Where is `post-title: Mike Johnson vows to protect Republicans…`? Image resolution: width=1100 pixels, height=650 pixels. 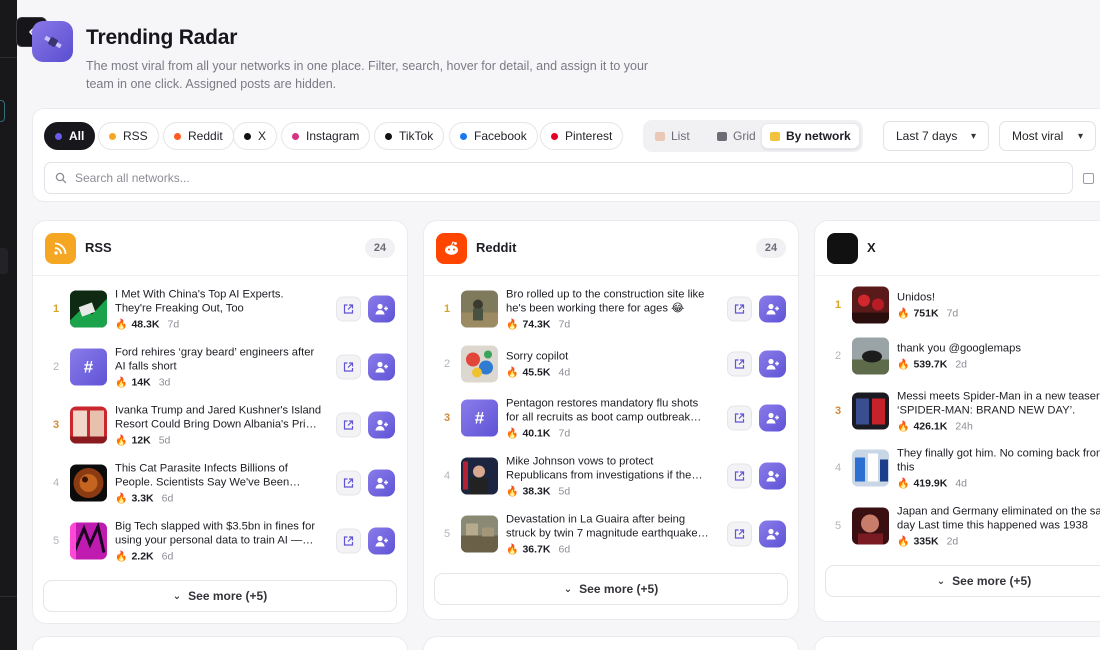 post-title: Mike Johnson vows to protect Republicans… is located at coordinates (599, 468).